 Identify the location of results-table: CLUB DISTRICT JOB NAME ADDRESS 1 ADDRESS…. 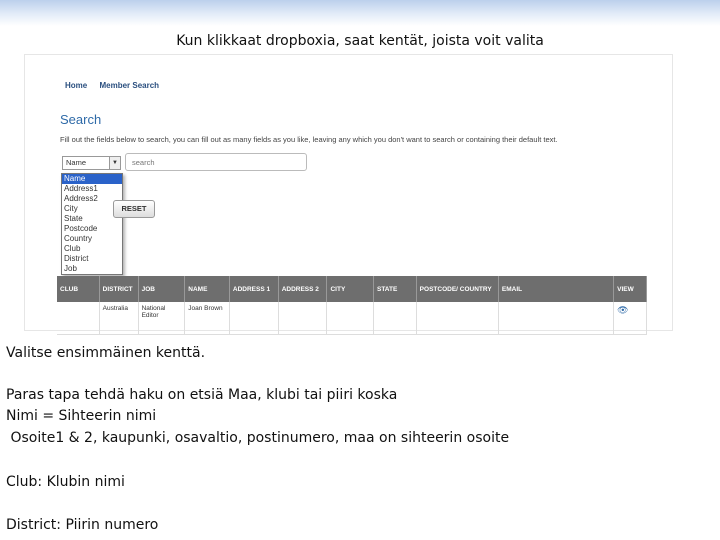
(352, 305).